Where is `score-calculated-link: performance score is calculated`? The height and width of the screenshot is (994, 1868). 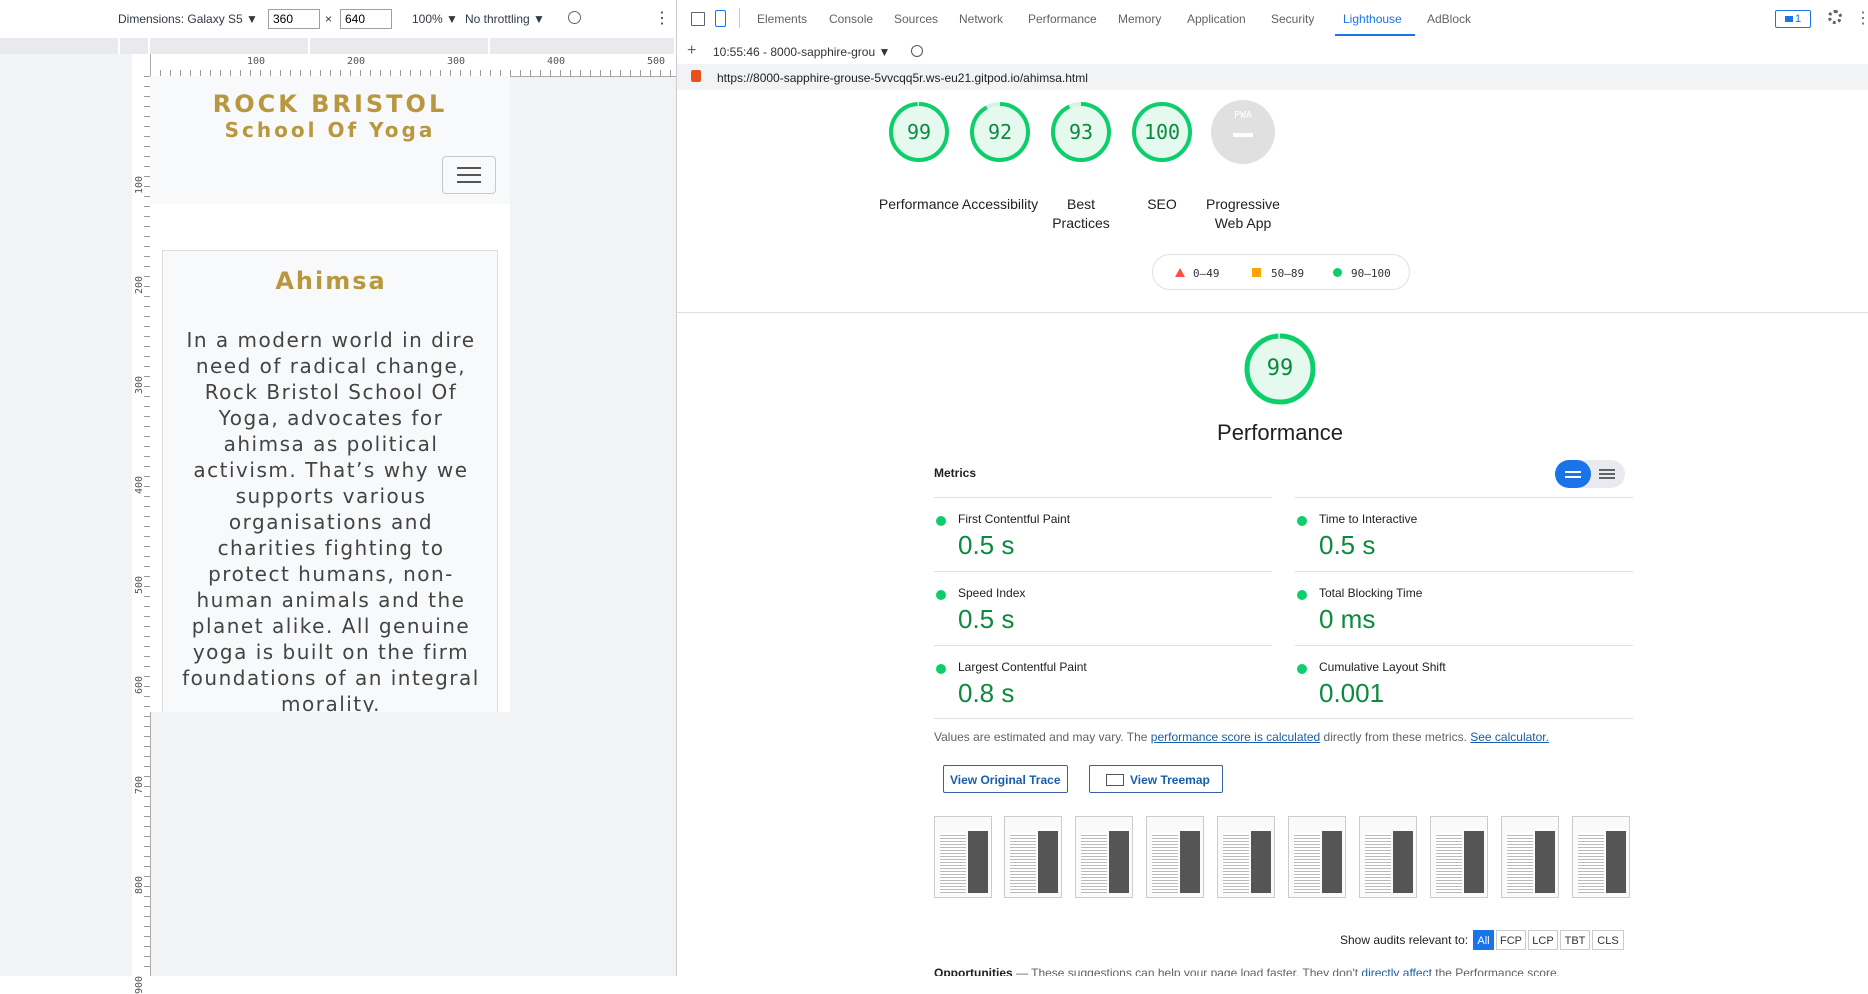 score-calculated-link: performance score is calculated is located at coordinates (1235, 737).